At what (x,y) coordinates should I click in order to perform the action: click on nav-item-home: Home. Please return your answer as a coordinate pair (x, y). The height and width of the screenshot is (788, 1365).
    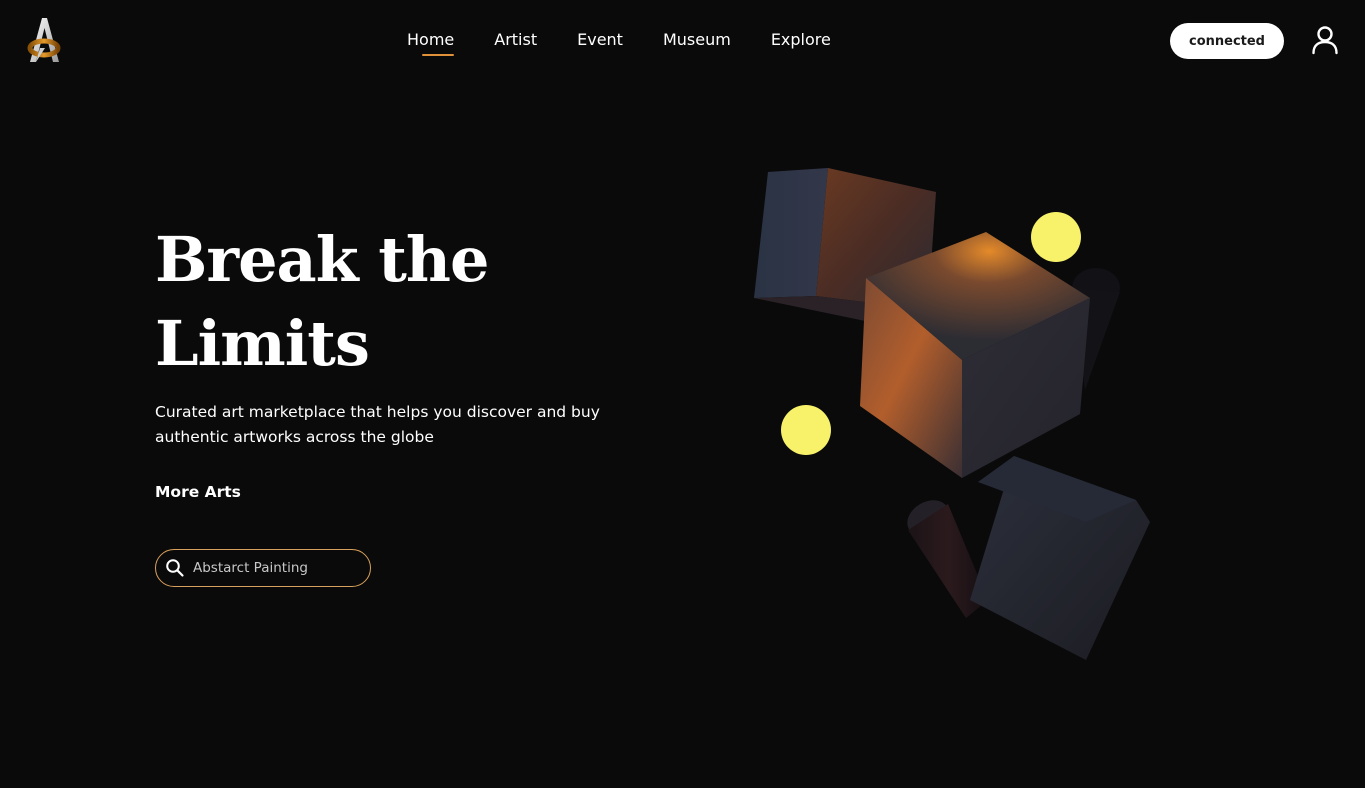
    Looking at the image, I should click on (431, 42).